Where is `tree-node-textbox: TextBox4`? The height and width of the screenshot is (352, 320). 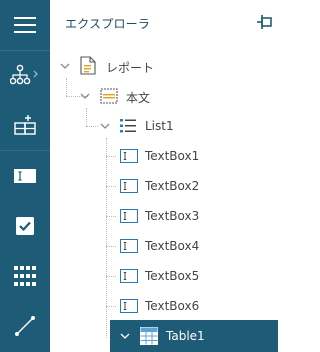 tree-node-textbox: TextBox4 is located at coordinates (197, 246).